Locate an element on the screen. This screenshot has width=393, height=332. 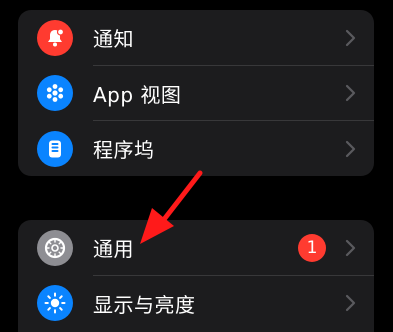
sun-icon is located at coordinates (55, 303).